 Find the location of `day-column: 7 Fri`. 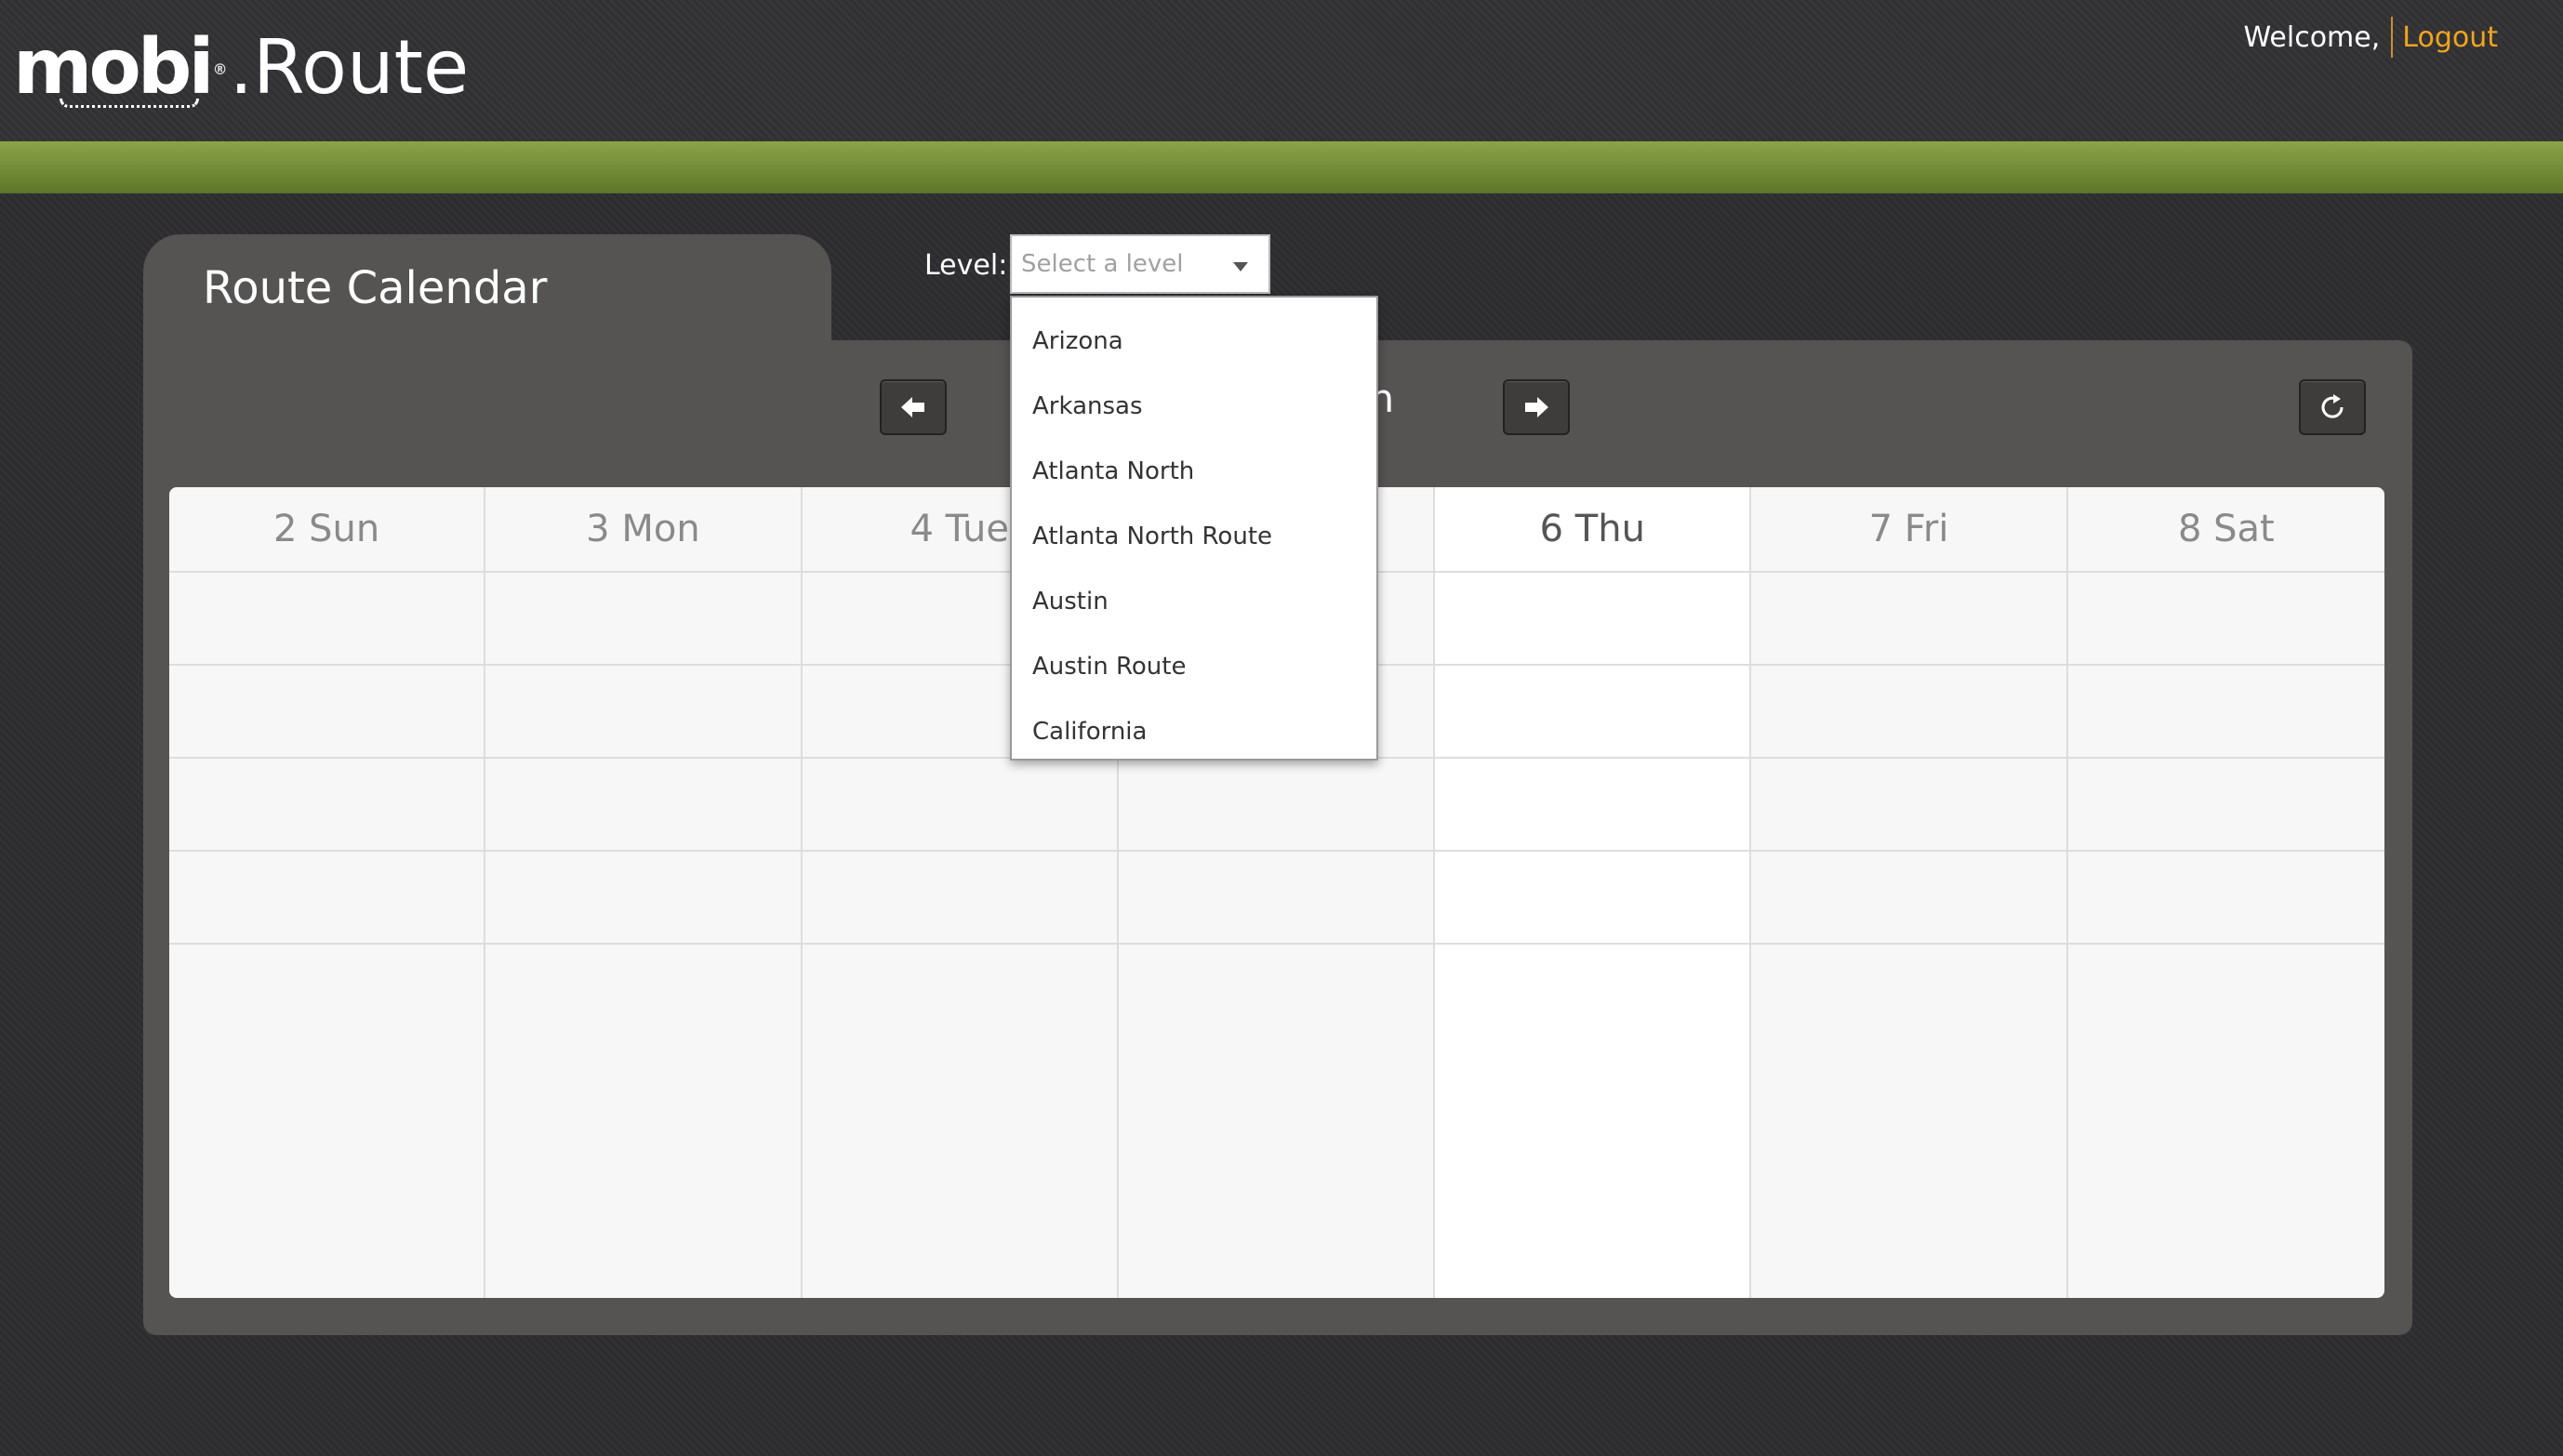

day-column: 7 Fri is located at coordinates (1910, 892).